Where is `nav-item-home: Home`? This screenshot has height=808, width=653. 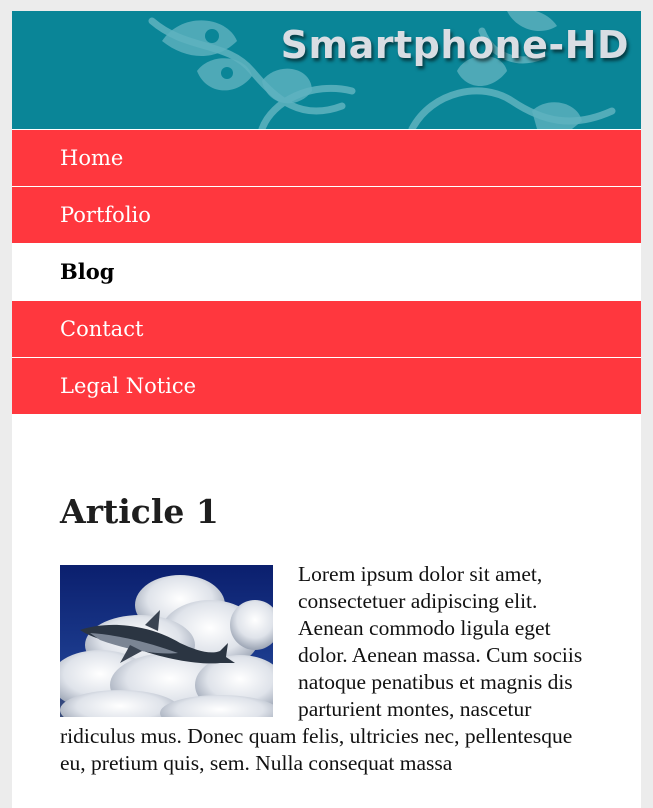
nav-item-home: Home is located at coordinates (326, 157).